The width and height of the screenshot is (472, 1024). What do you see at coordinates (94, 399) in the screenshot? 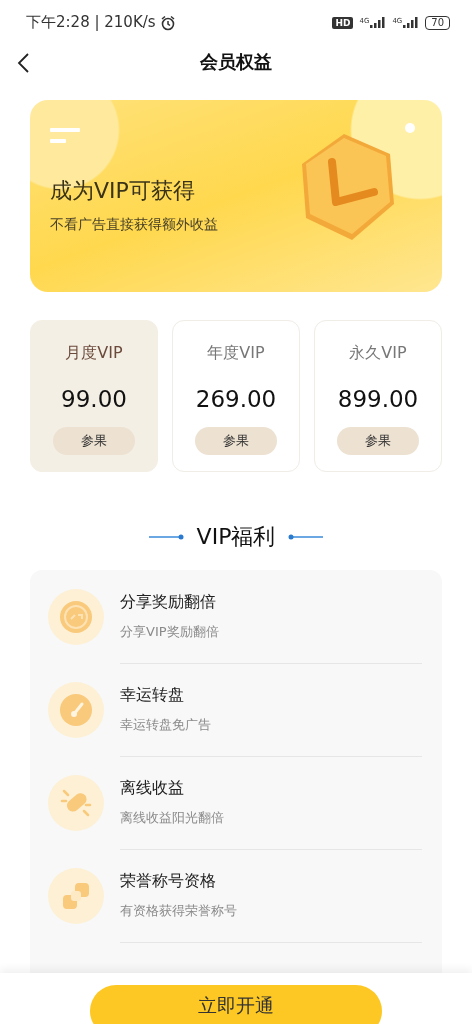
I see `plan-price: 99.00` at bounding box center [94, 399].